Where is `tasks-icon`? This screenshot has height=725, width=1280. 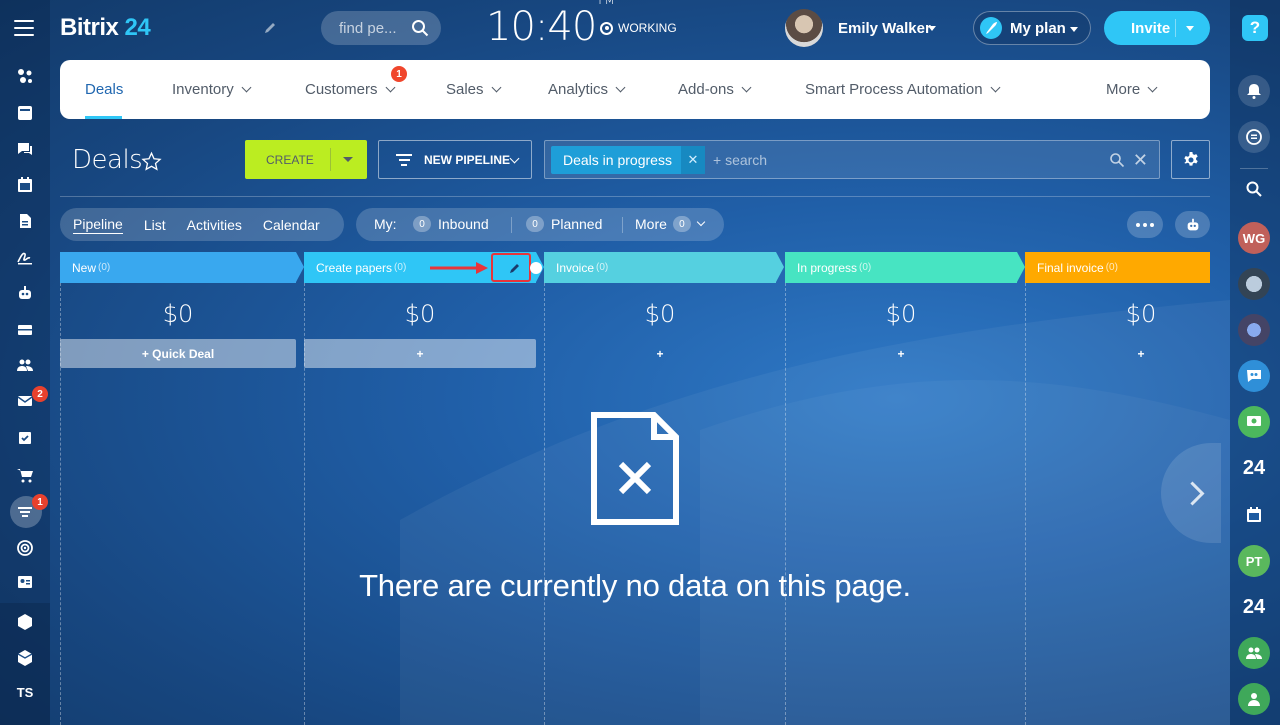
tasks-icon is located at coordinates (25, 438).